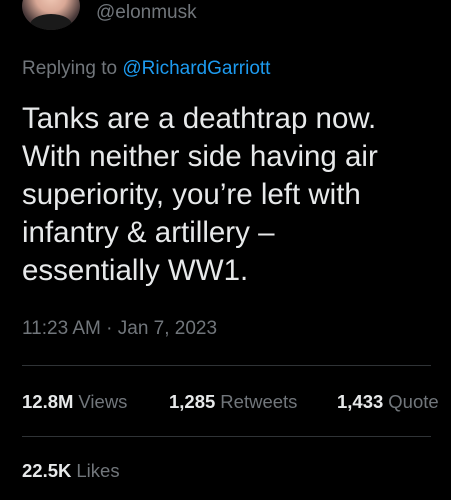 The width and height of the screenshot is (451, 500). Describe the element at coordinates (226, 365) in the screenshot. I see `divider-top` at that location.